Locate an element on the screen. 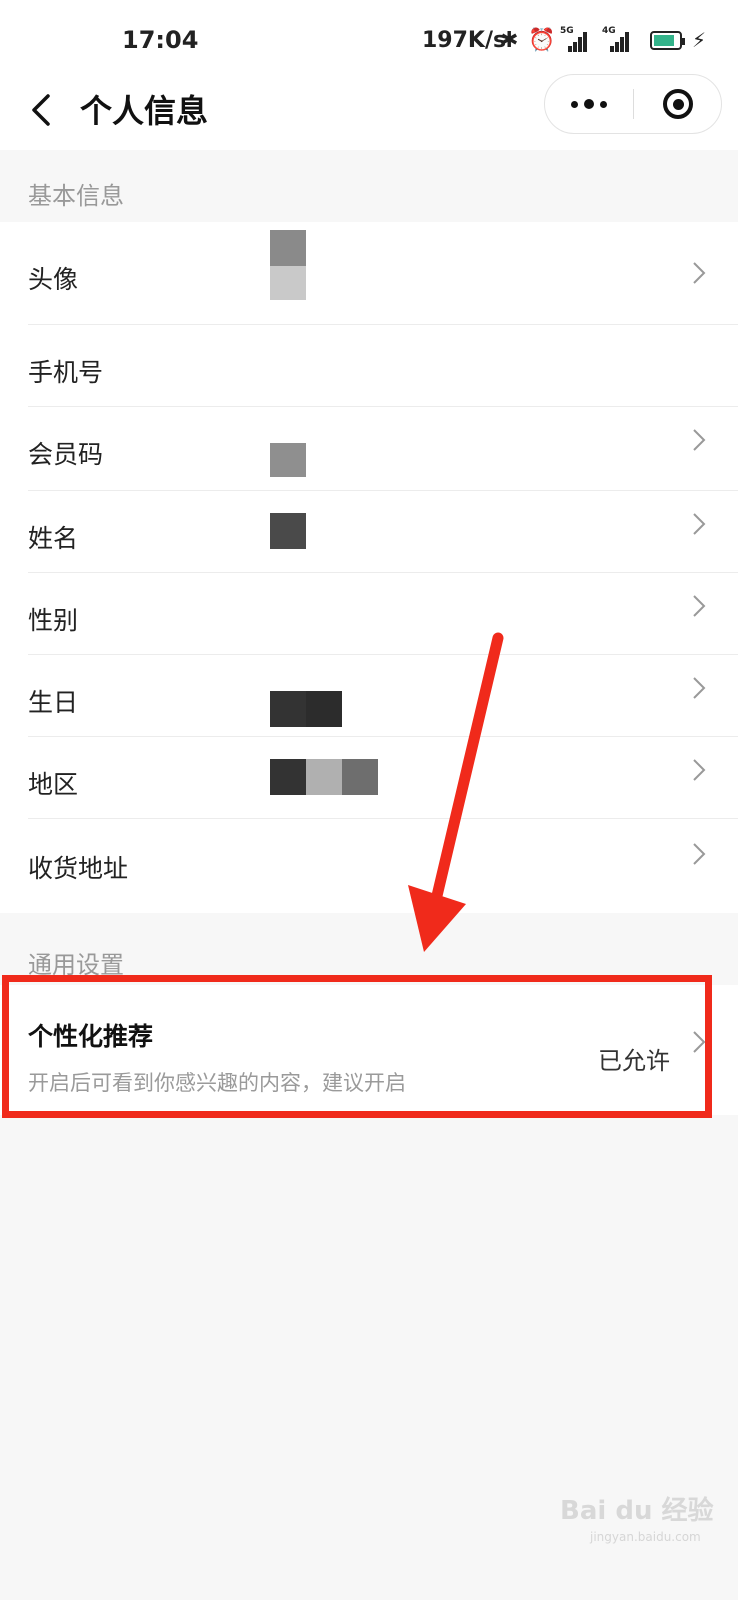  nav-bar: 个人信息 is located at coordinates (369, 112).